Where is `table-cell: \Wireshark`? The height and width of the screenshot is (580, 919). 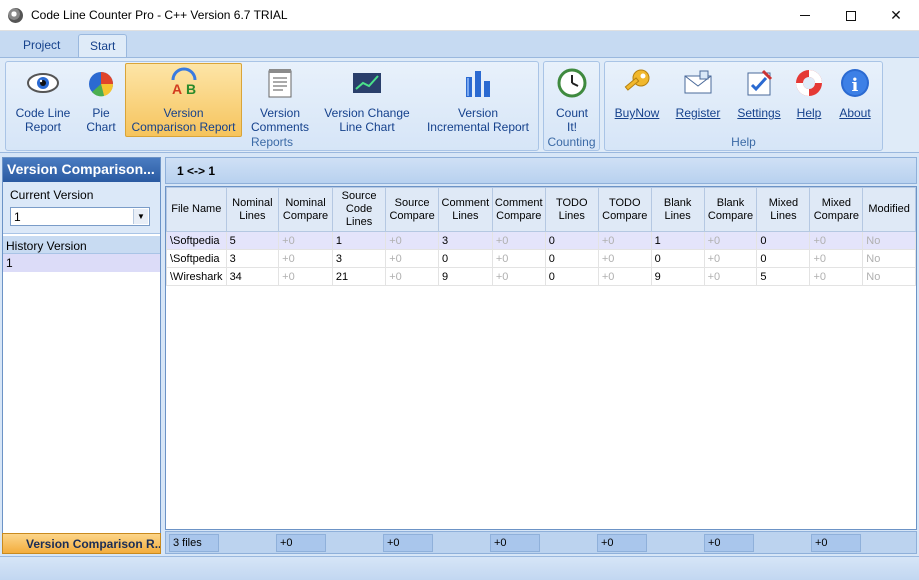
table-cell: \Wireshark is located at coordinates (196, 276).